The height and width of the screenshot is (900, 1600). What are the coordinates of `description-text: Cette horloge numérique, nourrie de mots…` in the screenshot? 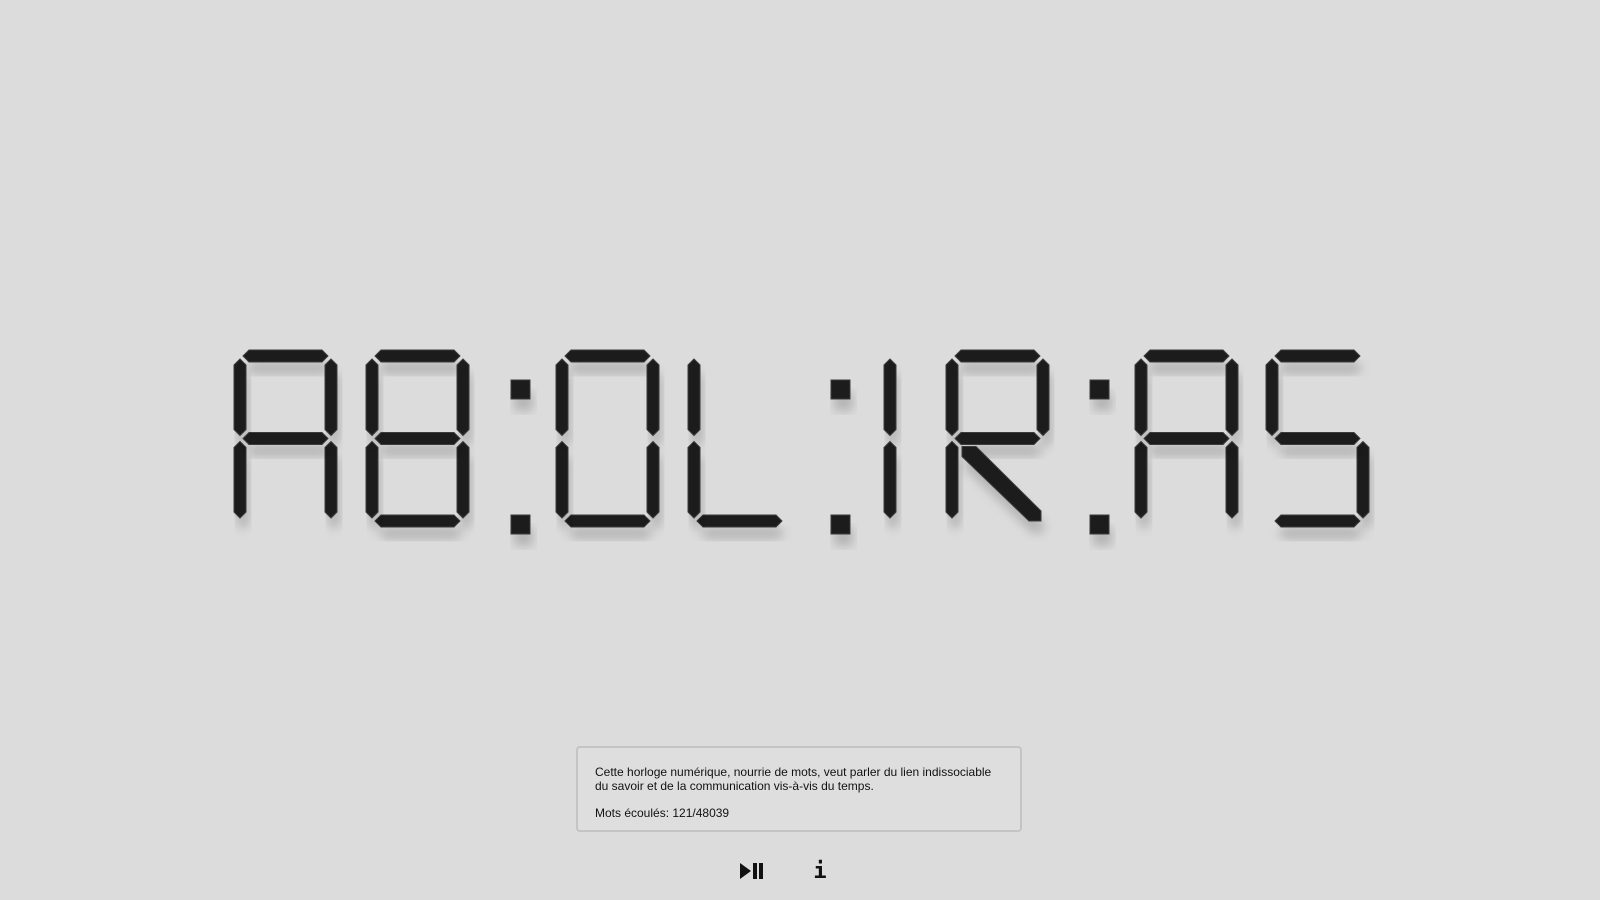 It's located at (793, 779).